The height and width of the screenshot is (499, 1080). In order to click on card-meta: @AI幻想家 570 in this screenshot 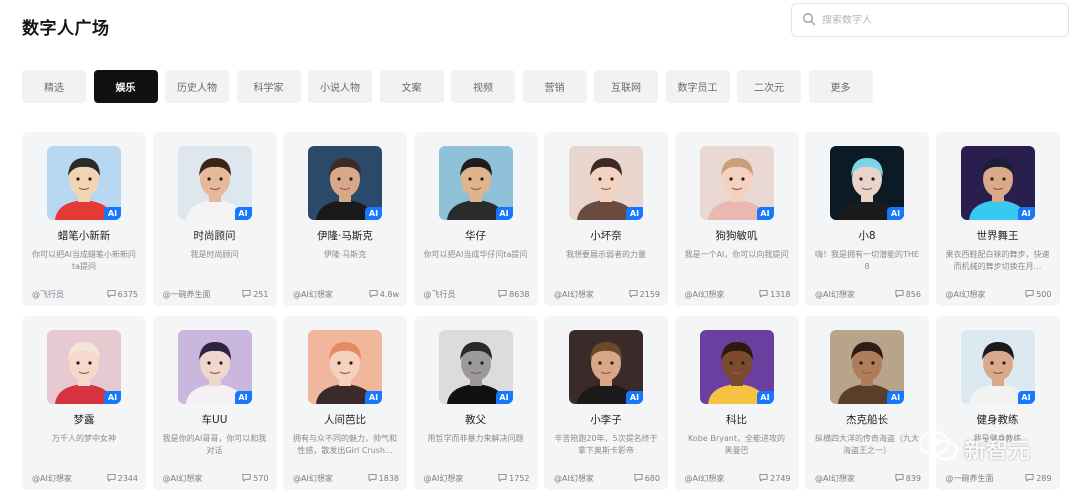, I will do `click(216, 478)`.